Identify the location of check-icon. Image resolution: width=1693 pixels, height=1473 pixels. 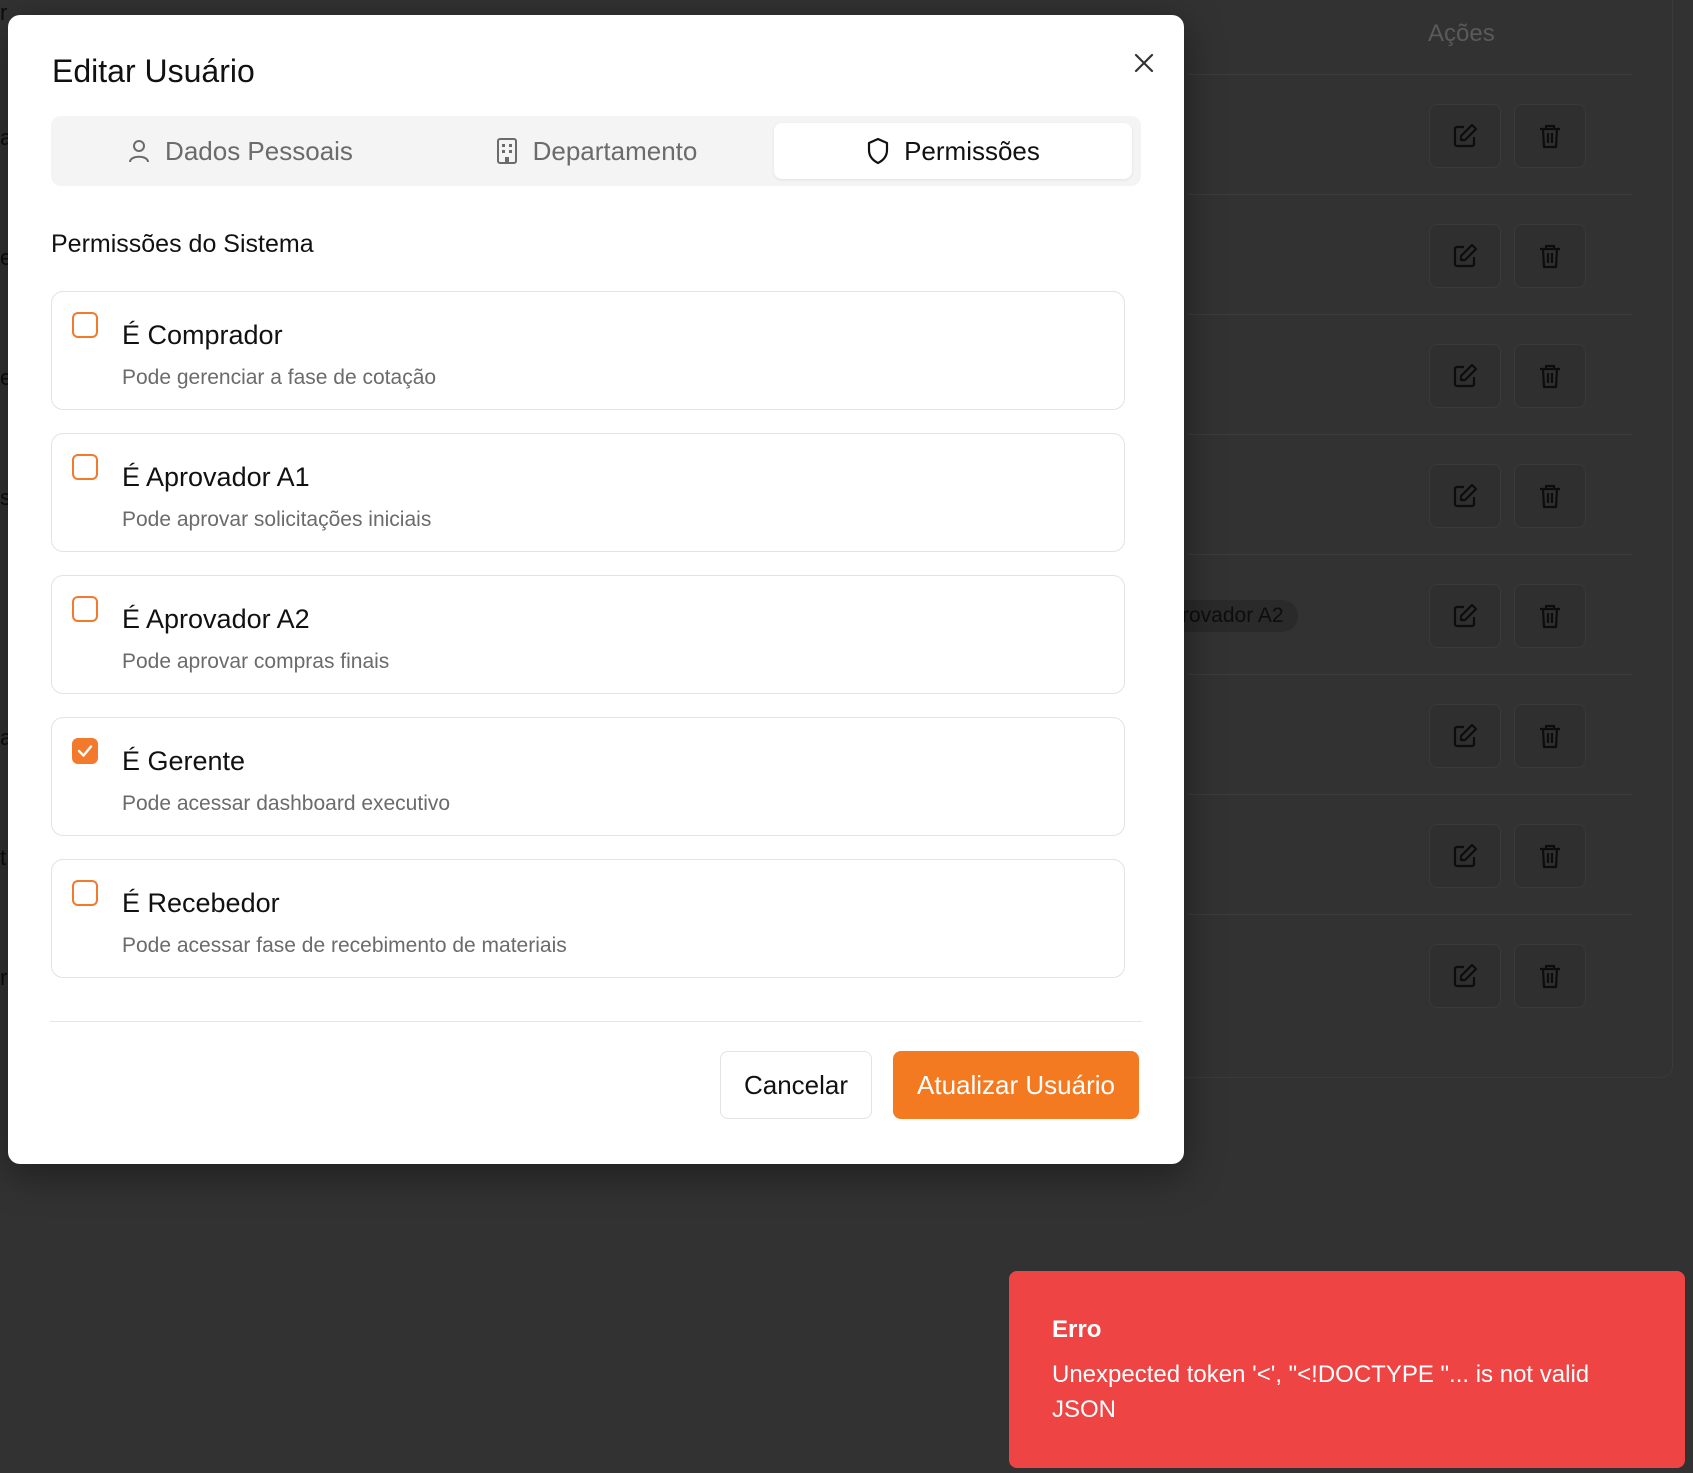
(85, 751).